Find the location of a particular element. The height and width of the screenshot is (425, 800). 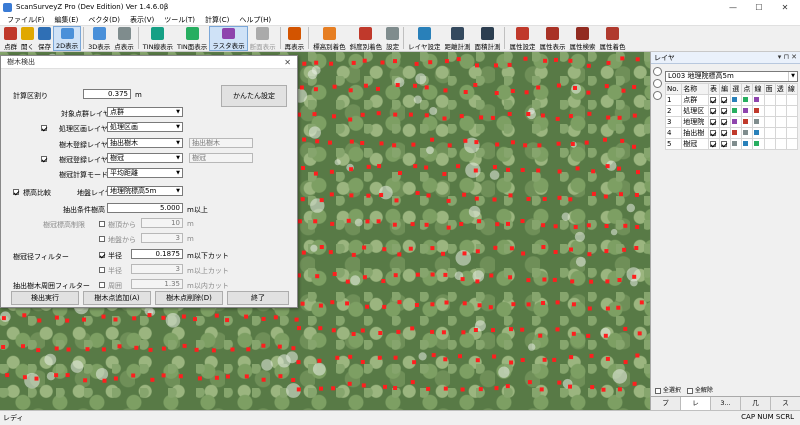

process-area-select: 処理区画 ▼ is located at coordinates (145, 127).